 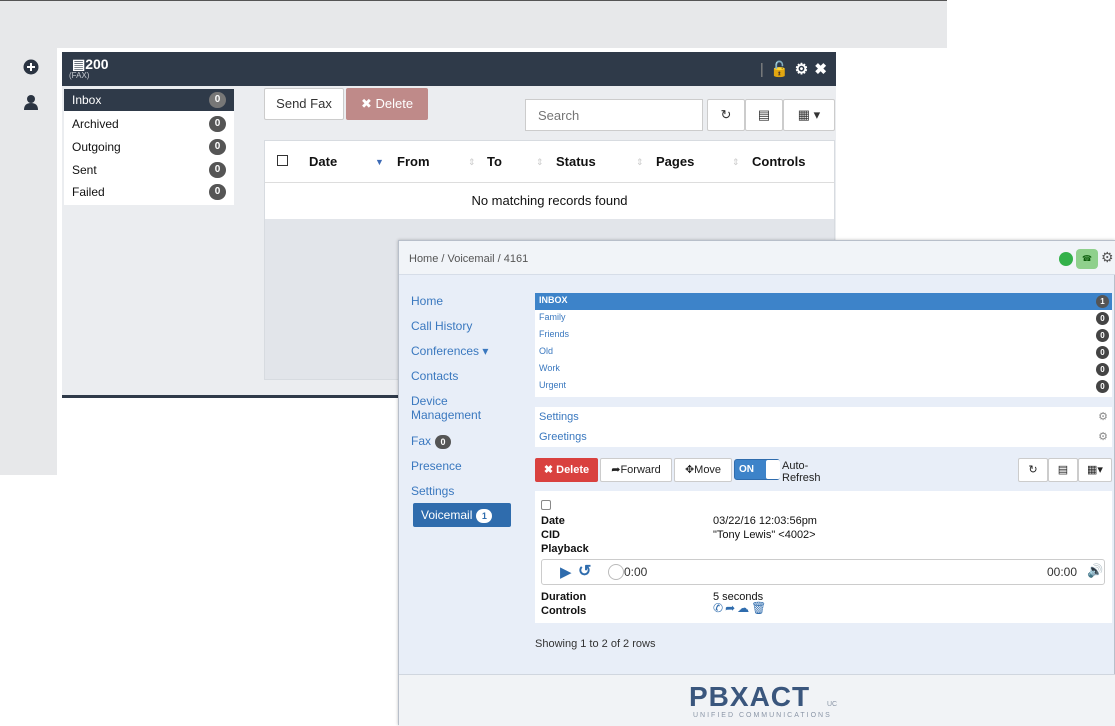 What do you see at coordinates (368, 103) in the screenshot?
I see `x-icon: ✖` at bounding box center [368, 103].